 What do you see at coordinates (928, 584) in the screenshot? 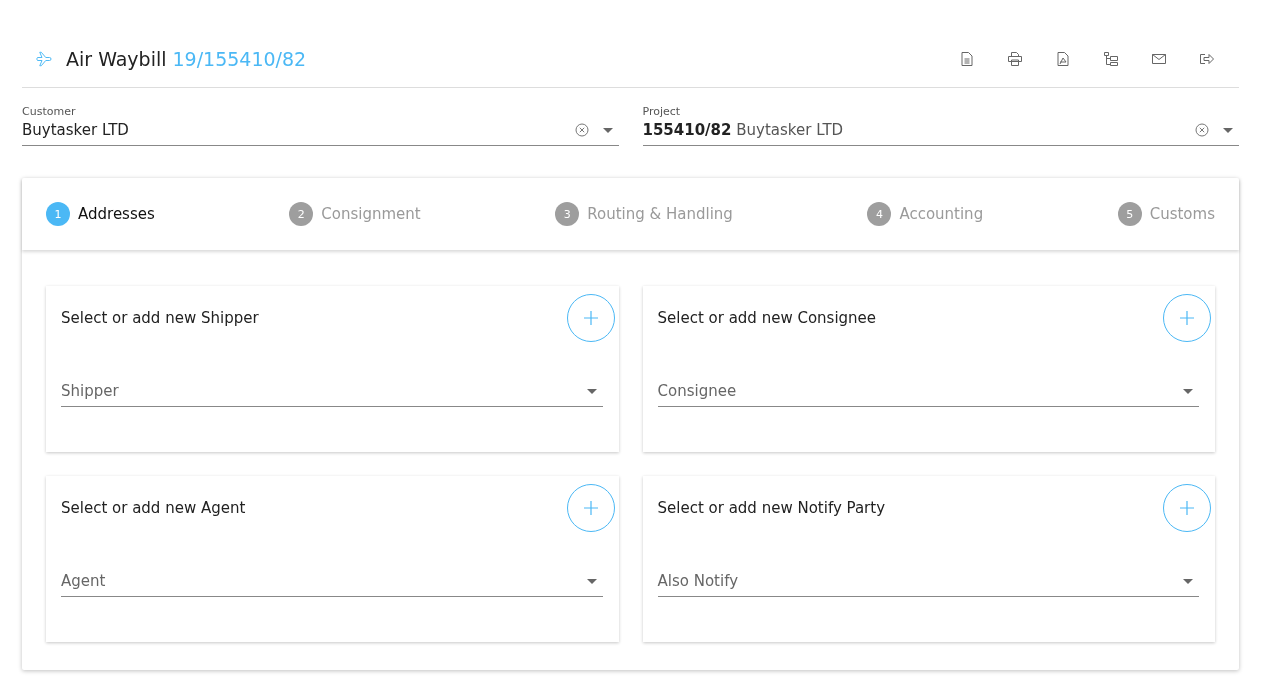
I see `select-field: Also Notify` at bounding box center [928, 584].